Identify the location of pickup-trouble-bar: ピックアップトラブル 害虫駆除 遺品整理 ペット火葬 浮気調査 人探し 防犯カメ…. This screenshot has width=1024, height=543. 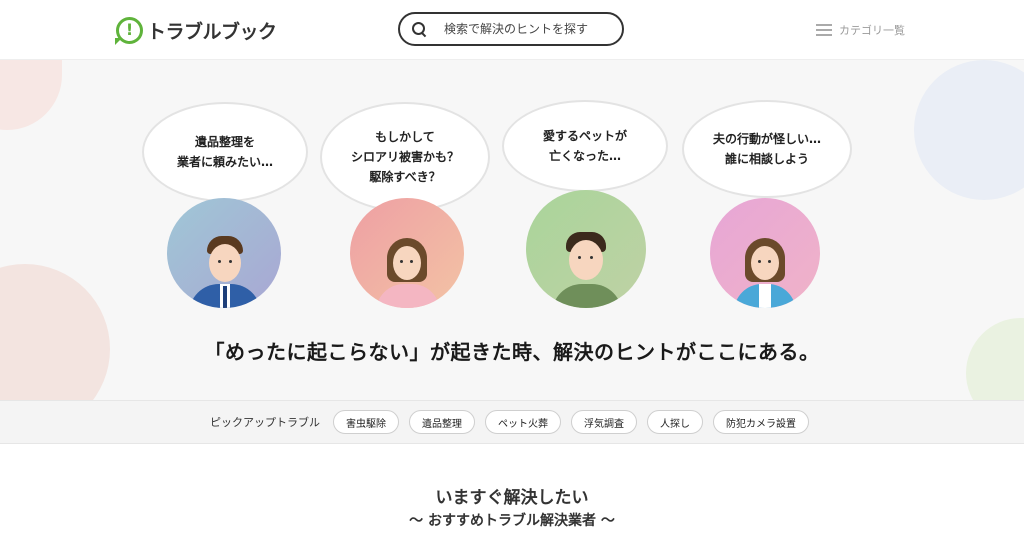
(512, 422).